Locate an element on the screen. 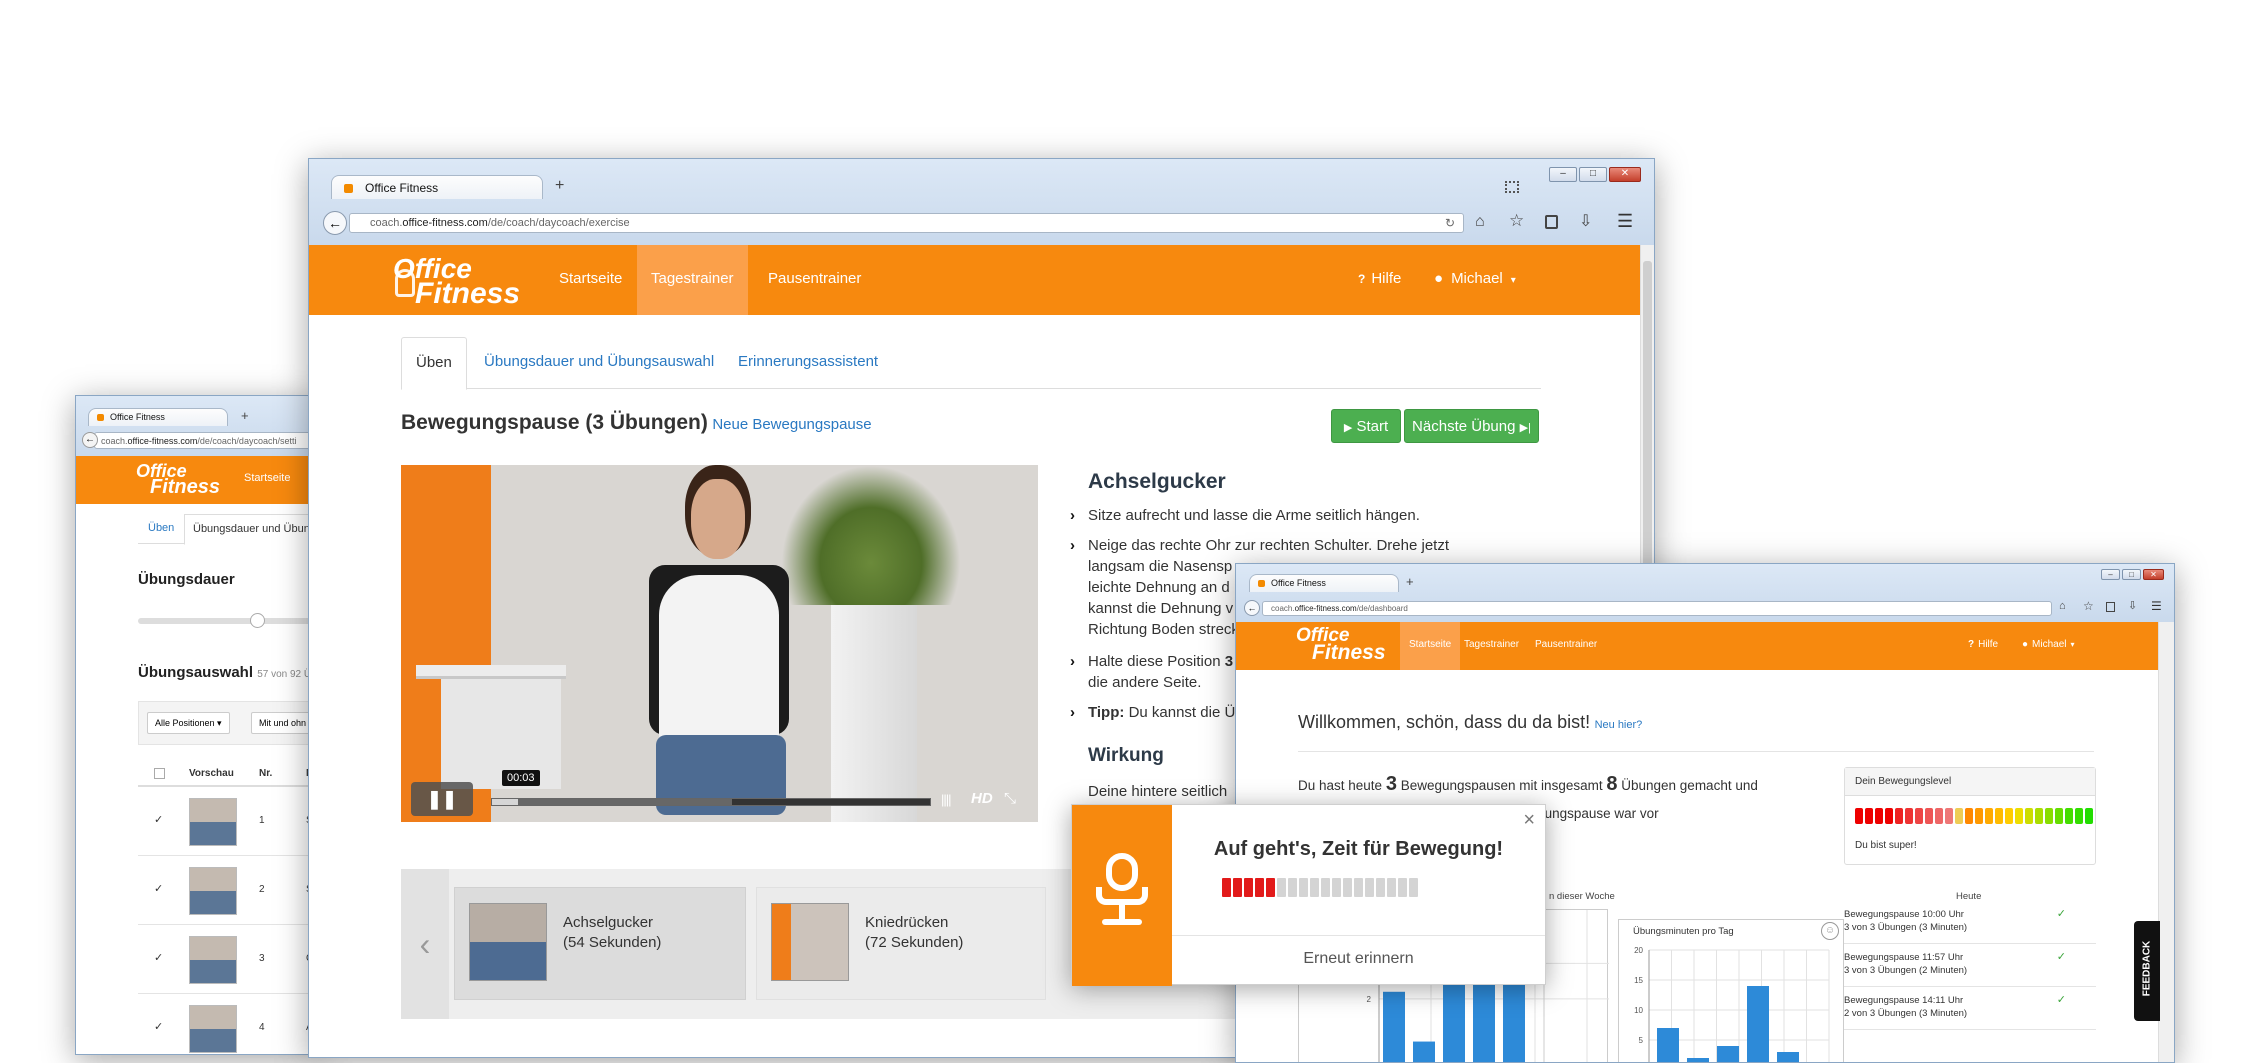  table-row: ✓1S is located at coordinates (228, 821).